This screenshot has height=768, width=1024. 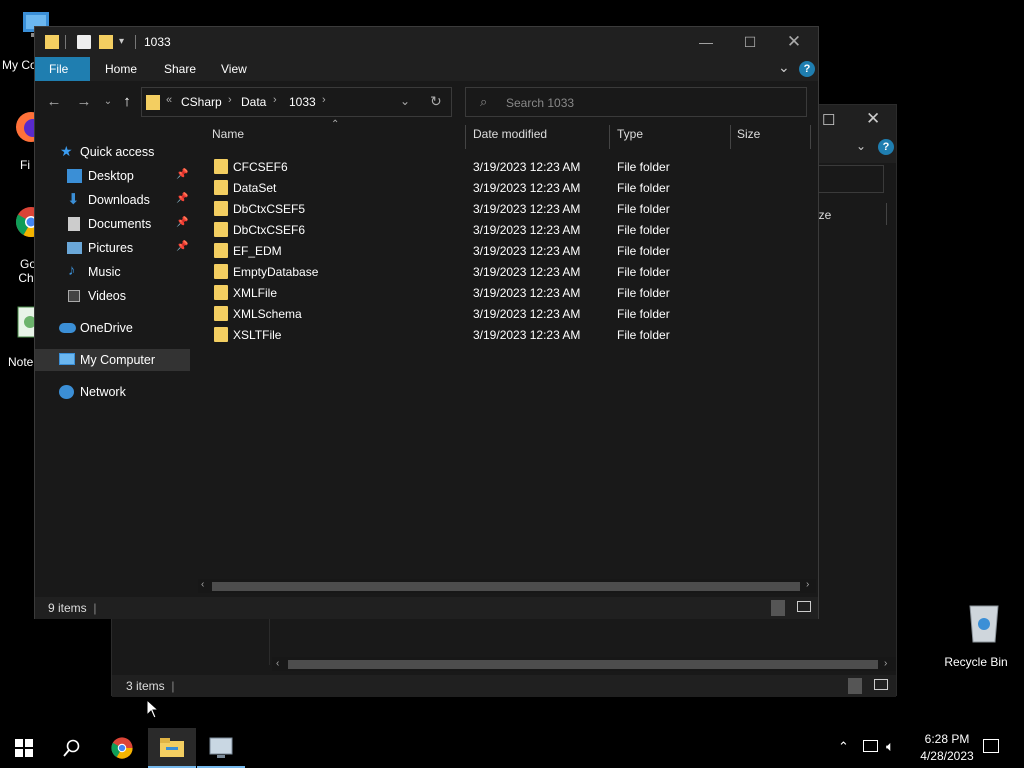 I want to click on refresh-icon: ↻, so click(x=436, y=101).